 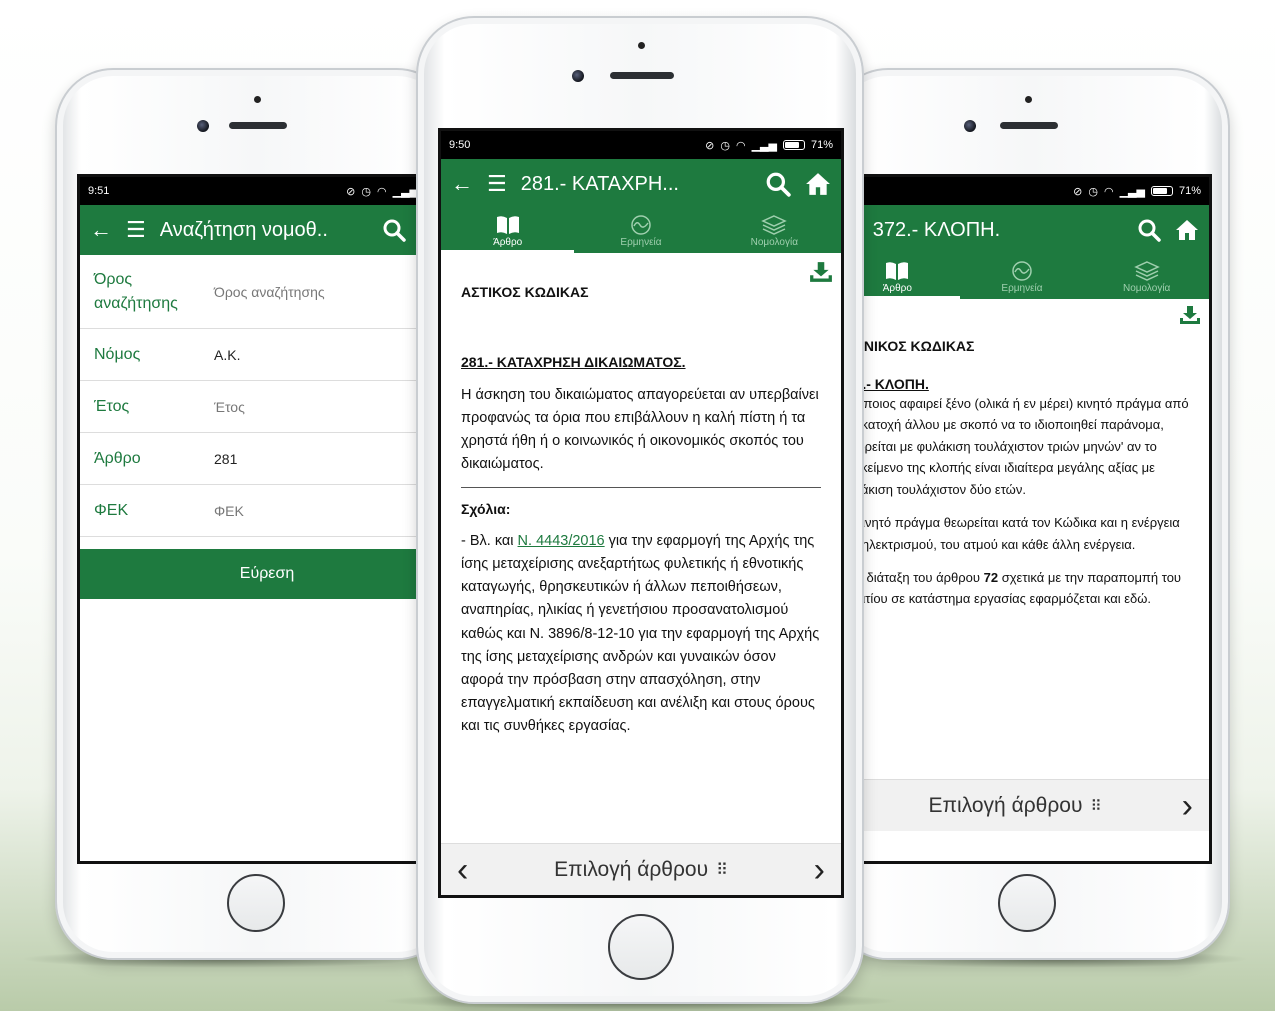 What do you see at coordinates (641, 487) in the screenshot?
I see `divider` at bounding box center [641, 487].